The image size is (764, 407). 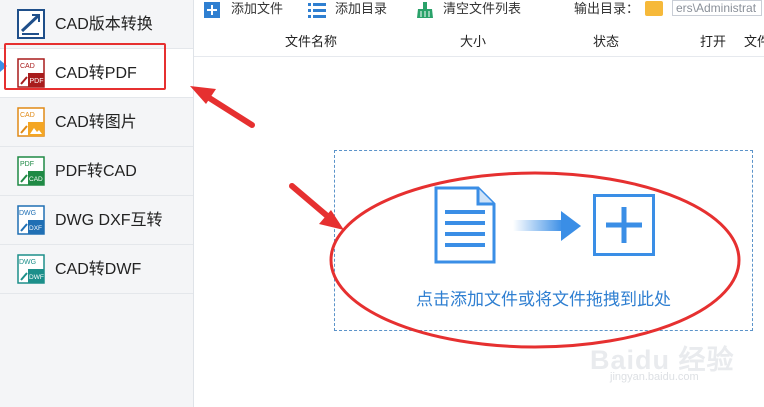 I want to click on sidebar-item-cad-to-image: CAD CAD转图片, so click(x=96, y=122).